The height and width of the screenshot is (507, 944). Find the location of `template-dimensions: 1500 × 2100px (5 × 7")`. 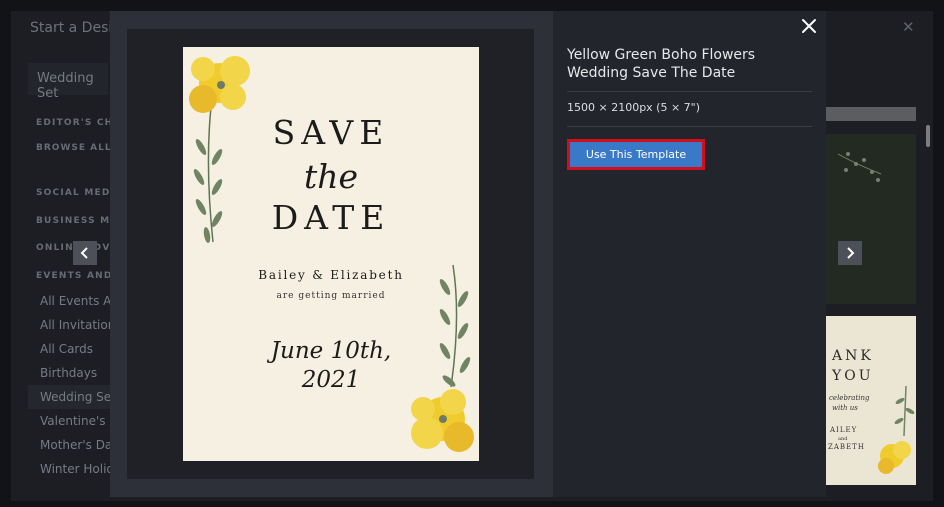

template-dimensions: 1500 × 2100px (5 × 7") is located at coordinates (634, 107).